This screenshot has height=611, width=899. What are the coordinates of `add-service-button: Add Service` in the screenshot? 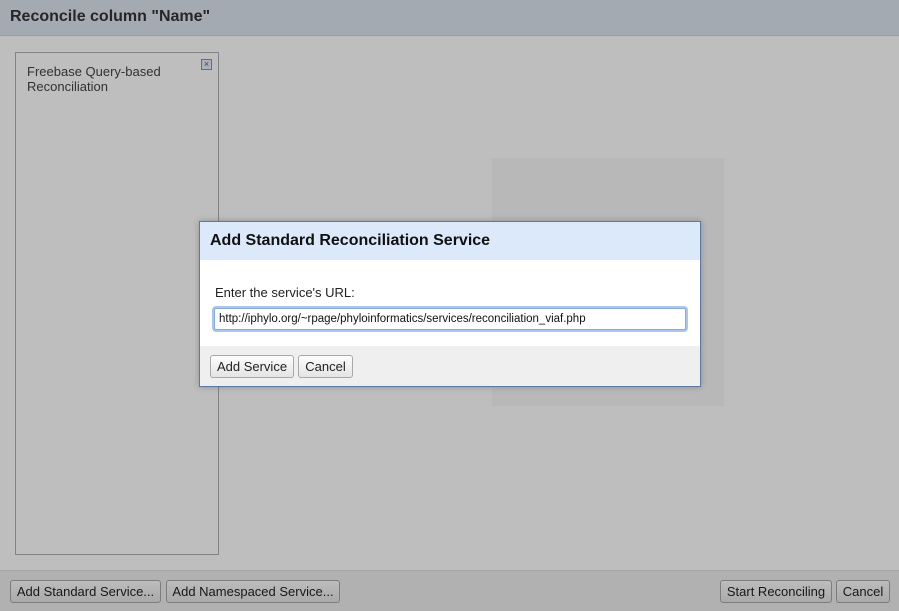 It's located at (252, 366).